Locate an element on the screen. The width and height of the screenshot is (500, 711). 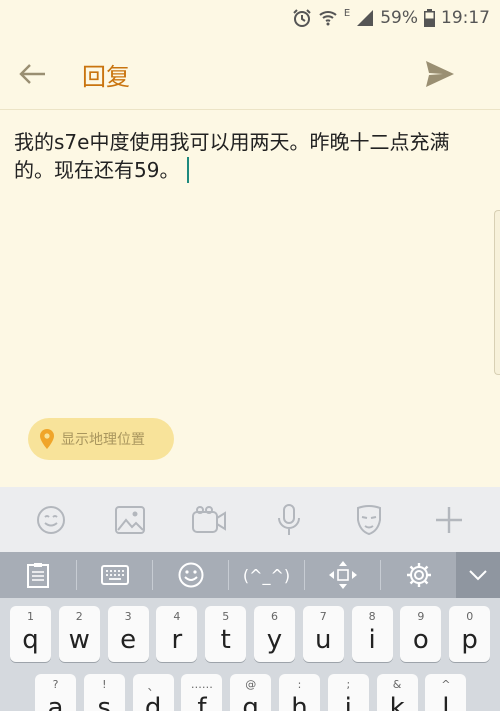
key-label: j is located at coordinates (348, 702).